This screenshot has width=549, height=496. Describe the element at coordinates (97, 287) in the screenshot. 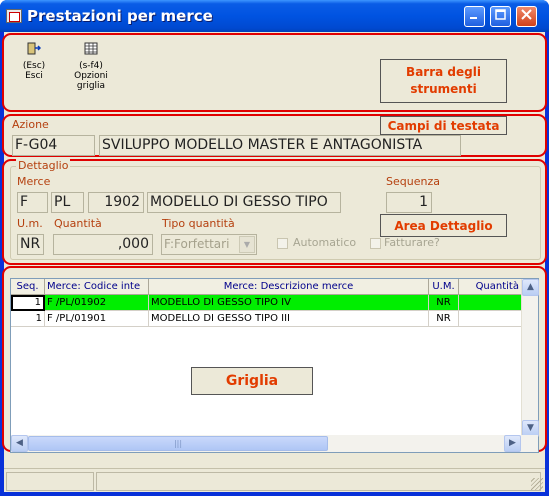

I see `col-header-codice: Merce: Codice inte` at that location.